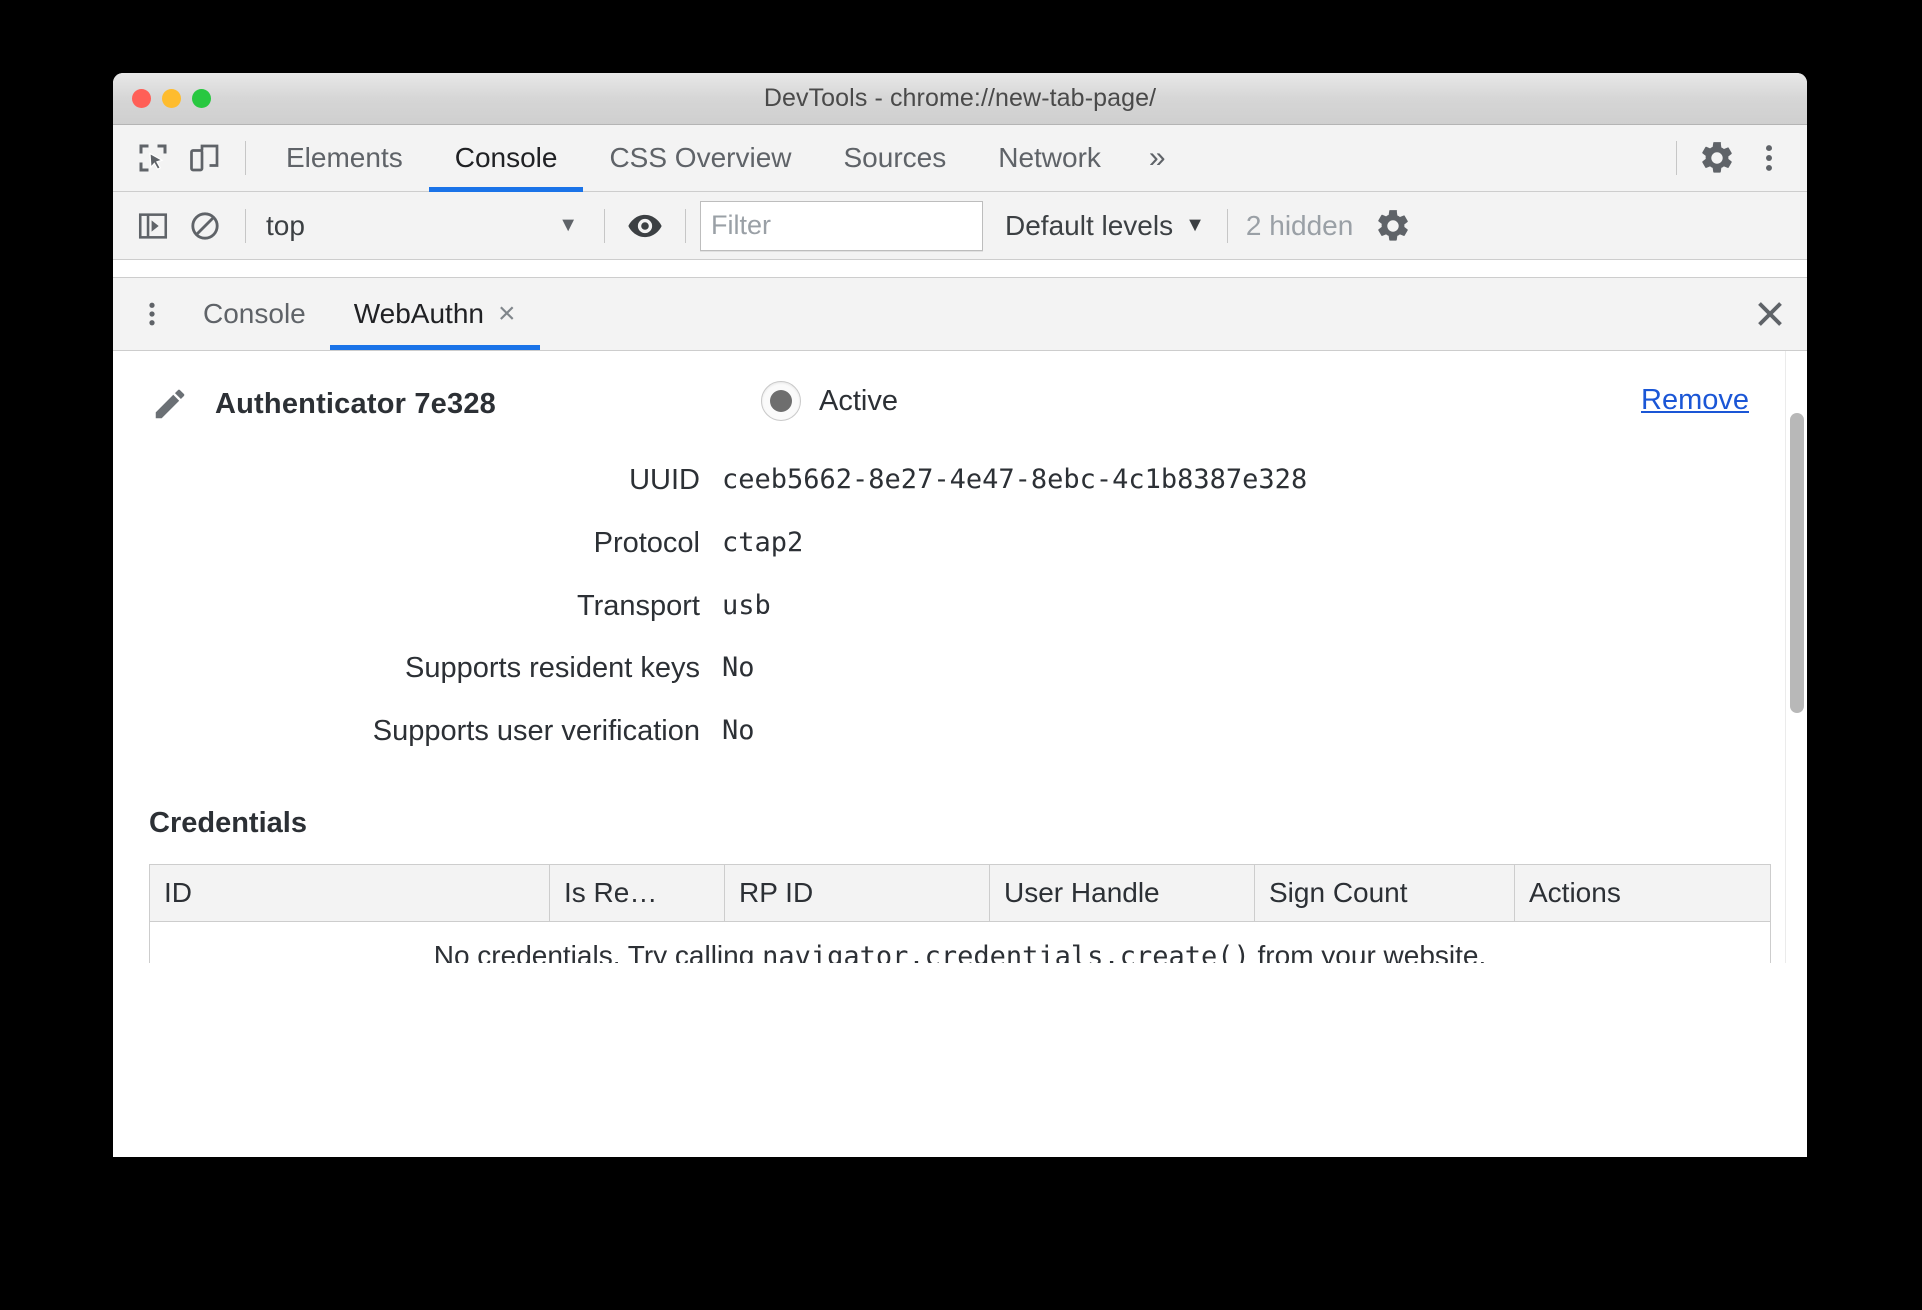 The image size is (1922, 1310). What do you see at coordinates (1770, 314) in the screenshot?
I see `close-drawer-icon` at bounding box center [1770, 314].